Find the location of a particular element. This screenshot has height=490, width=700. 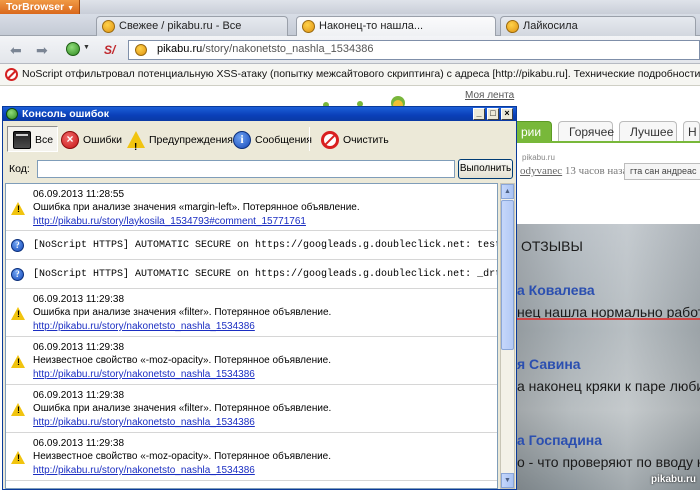

post-meta: odyvanec 13 часов назад is located at coordinates (576, 171).